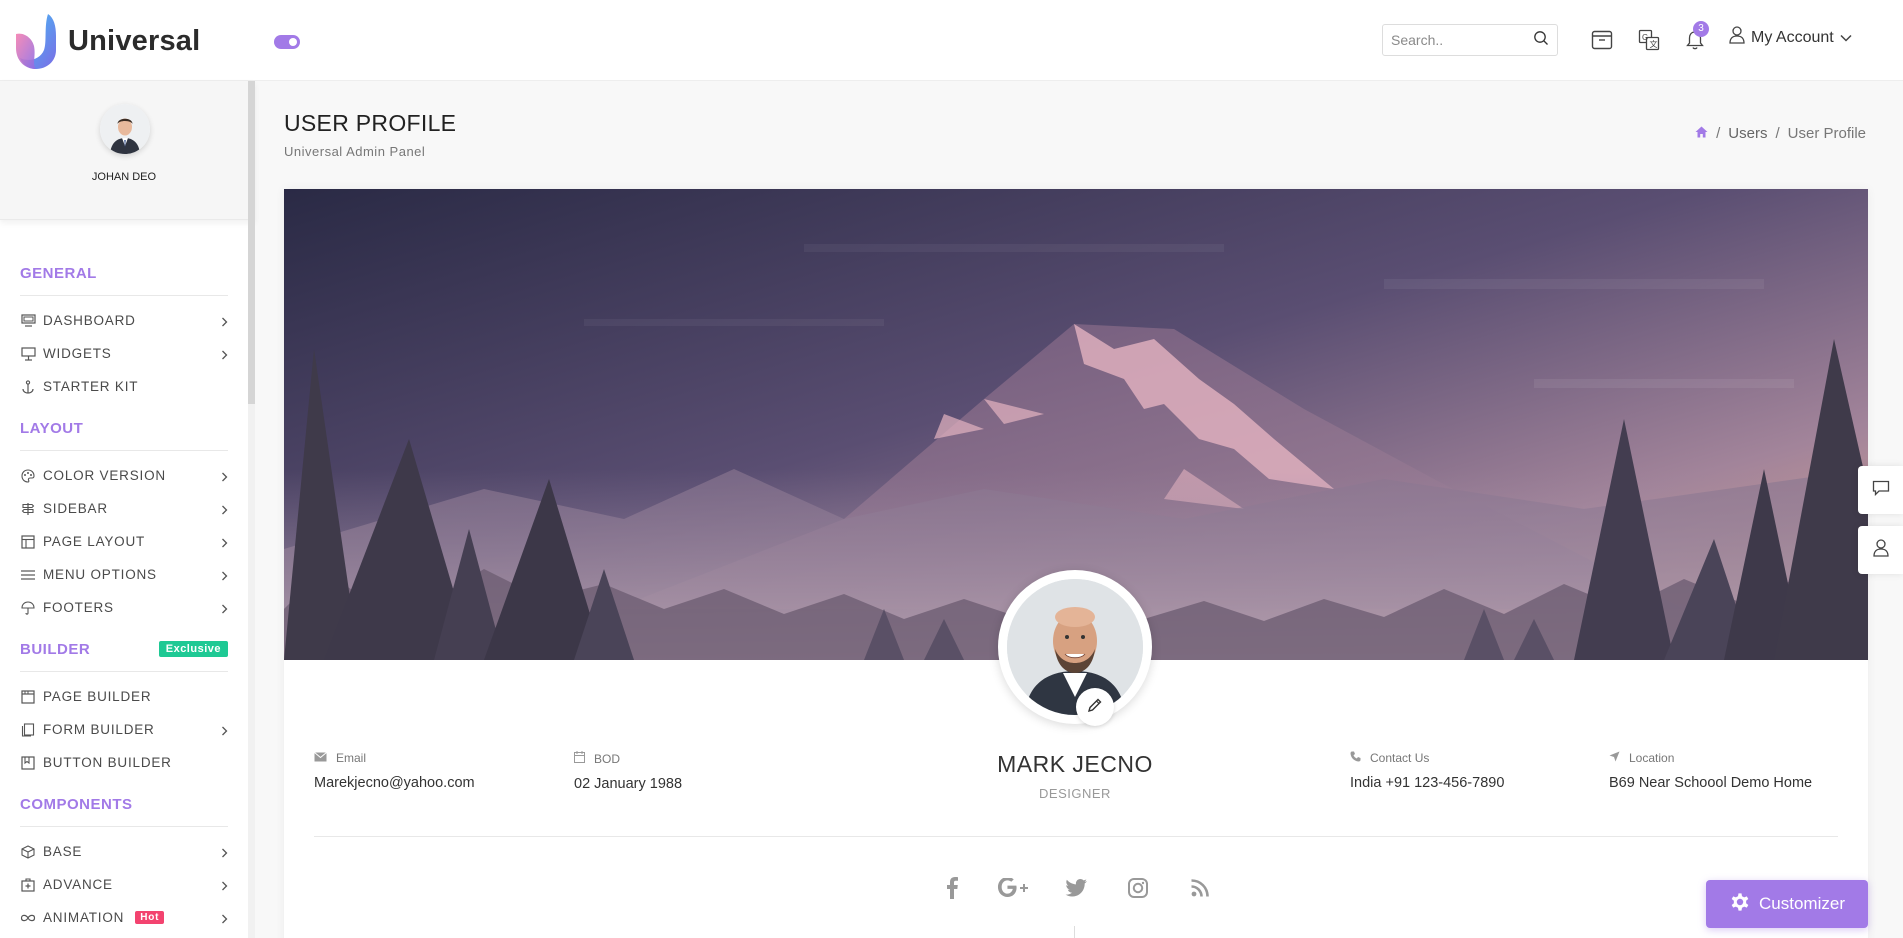  I want to click on sidebar-item-label: ADVANCE, so click(78, 884).